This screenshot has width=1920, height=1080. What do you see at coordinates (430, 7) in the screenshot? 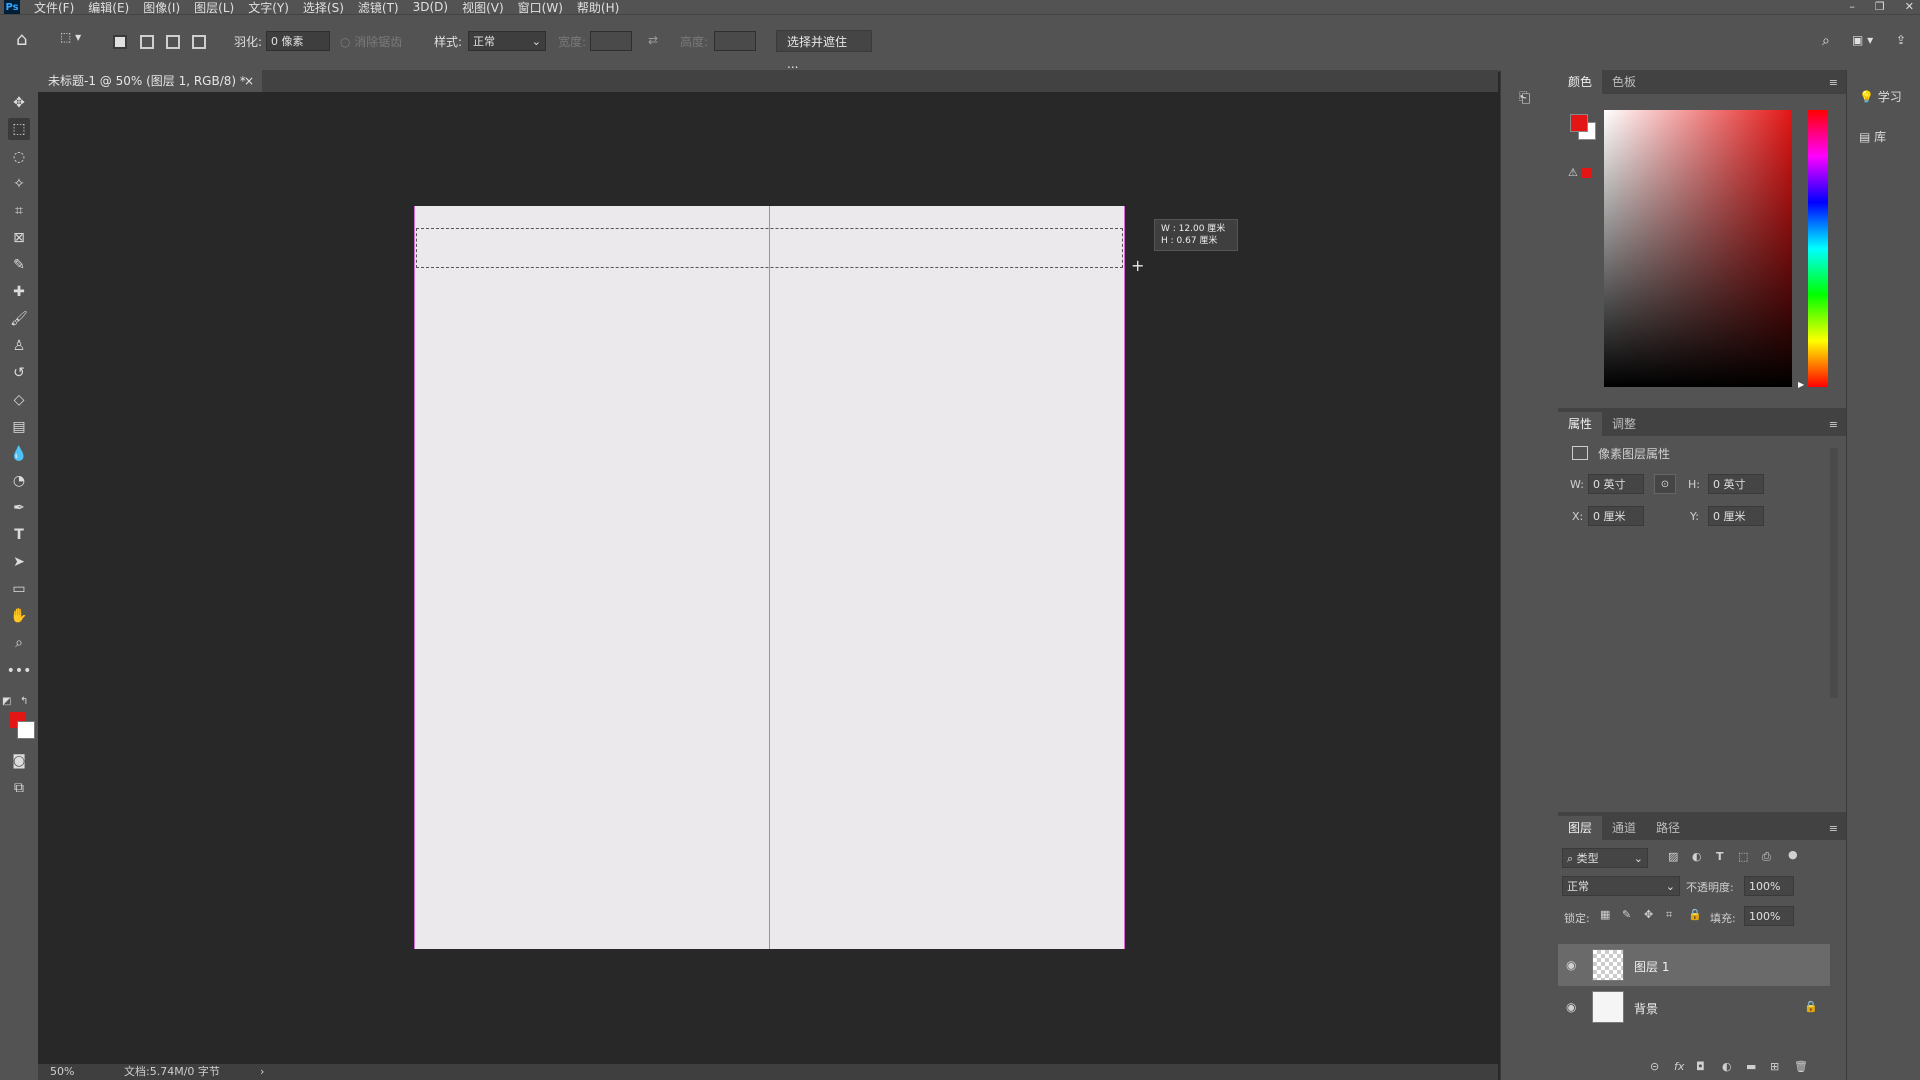
I see `menu-3d: 3D(D)` at bounding box center [430, 7].